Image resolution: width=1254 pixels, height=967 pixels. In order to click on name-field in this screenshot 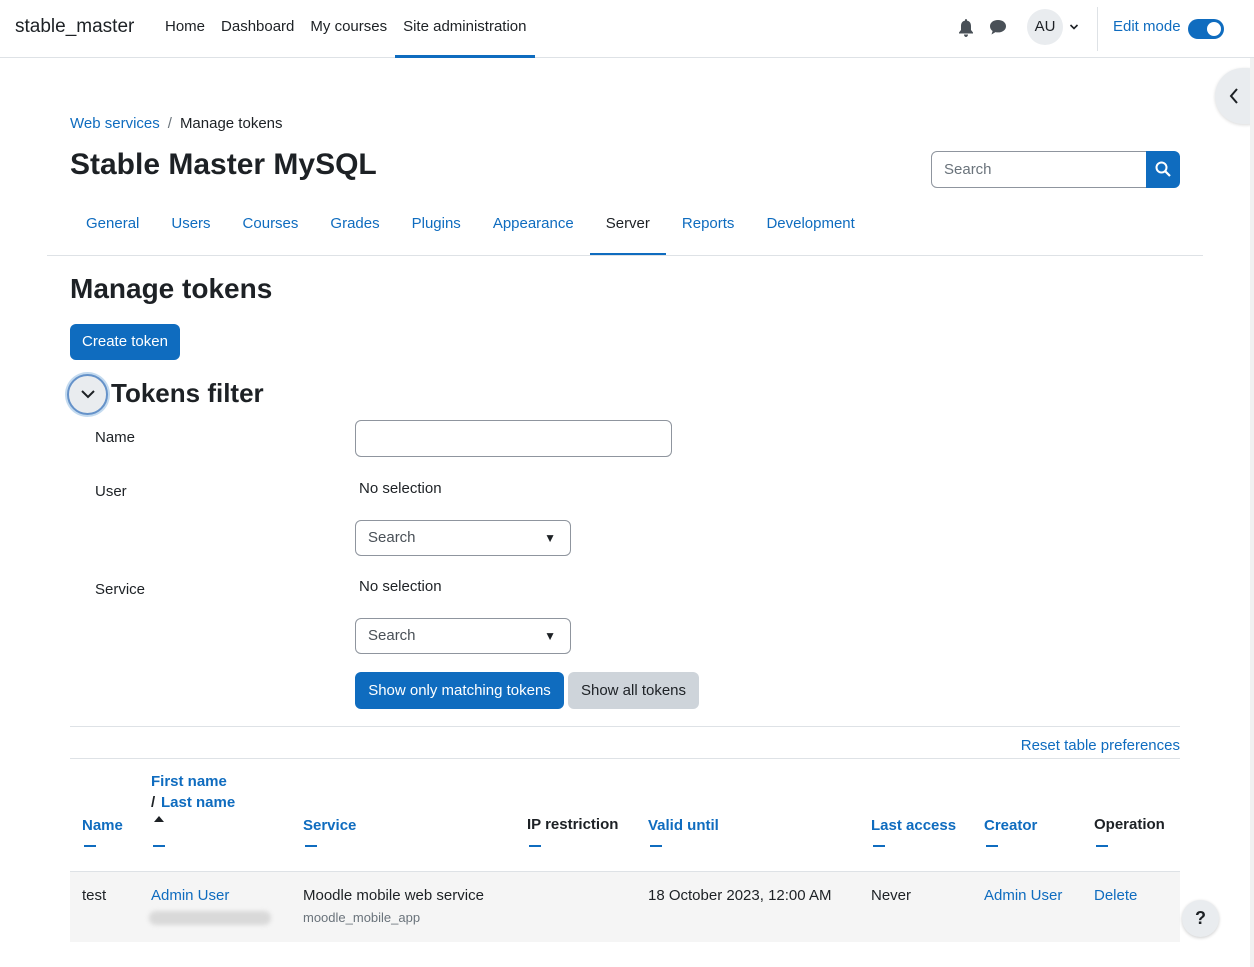, I will do `click(513, 438)`.